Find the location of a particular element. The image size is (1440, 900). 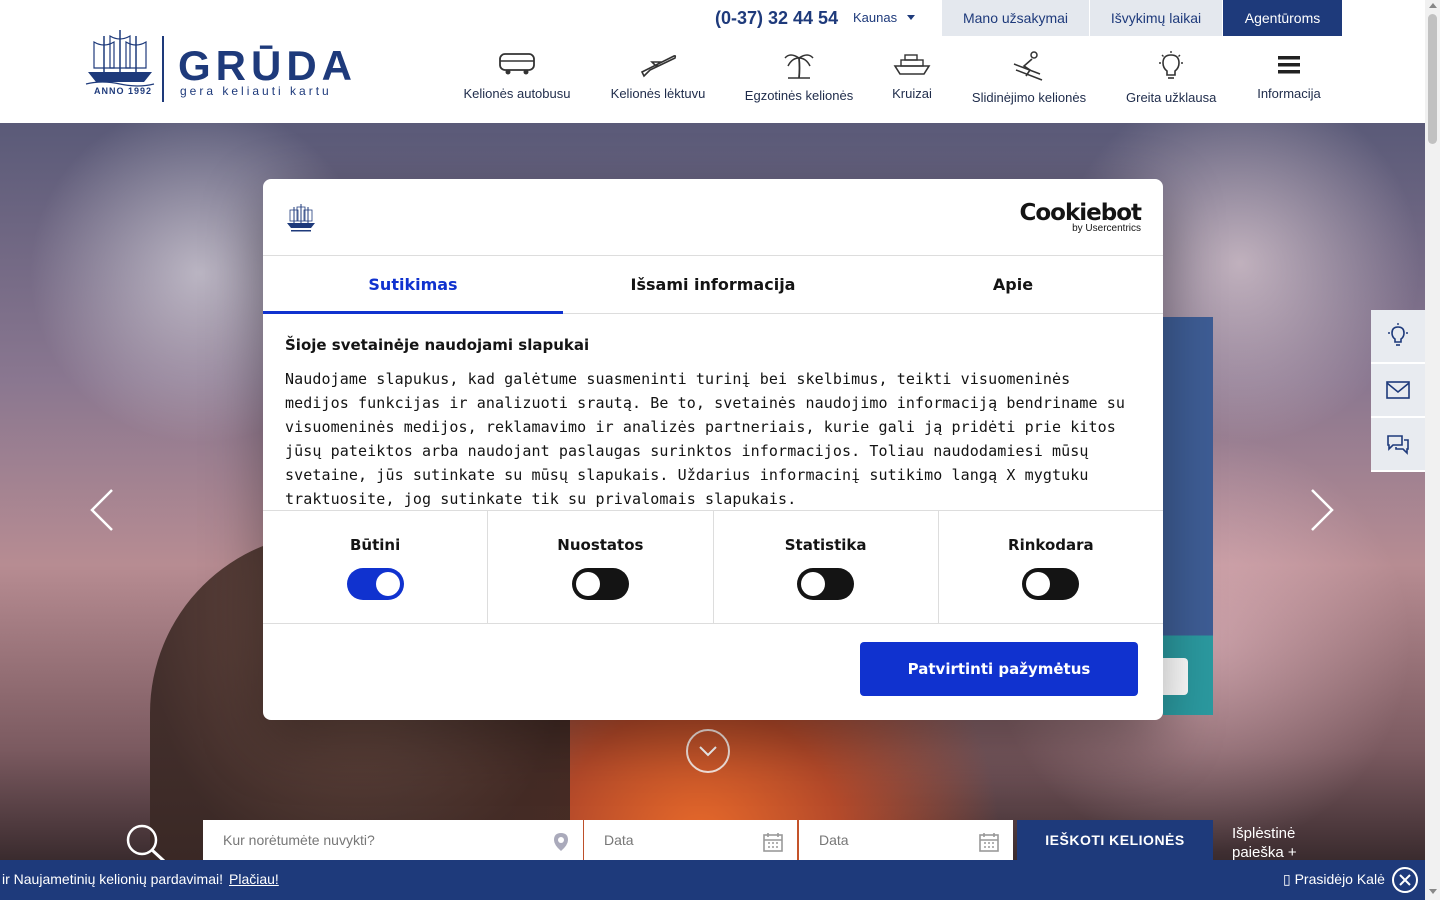

nav-flight-trips: Kelionės lėktuvu is located at coordinates (658, 75).